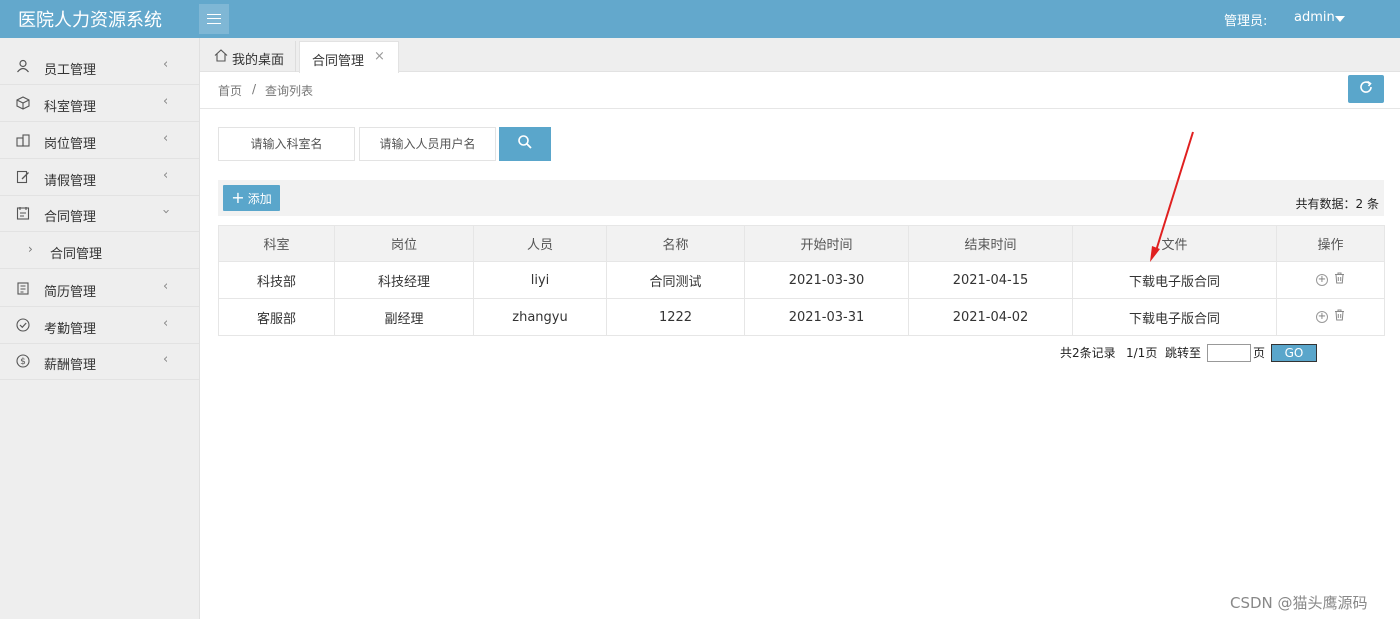 Image resolution: width=1400 pixels, height=619 pixels. Describe the element at coordinates (99, 66) in the screenshot. I see `sidebar-item-employee: 员工管理 ‹` at that location.